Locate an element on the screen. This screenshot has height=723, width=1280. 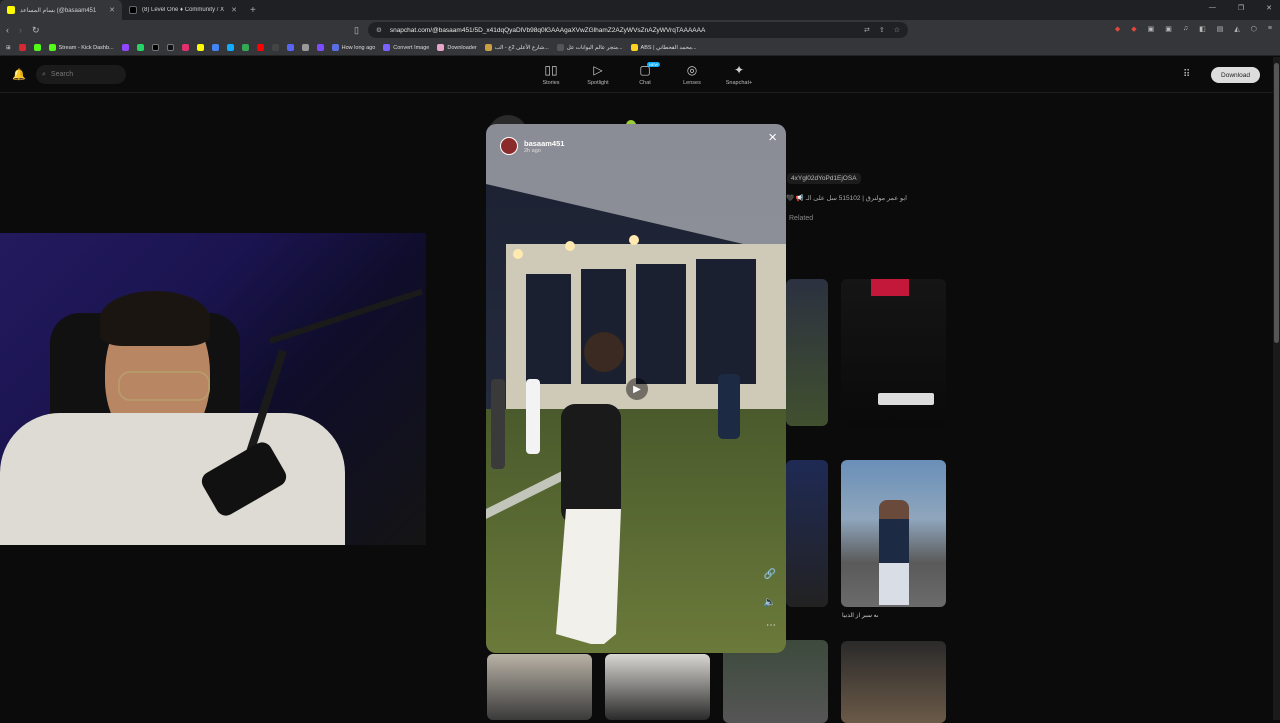
apps-grid-icon: ⠿ is located at coordinates (1186, 74).